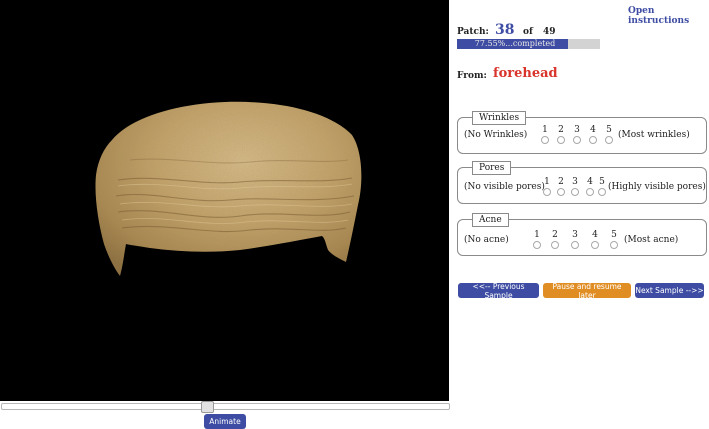 This screenshot has height=429, width=709. What do you see at coordinates (525, 73) in the screenshot?
I see `from-value: forehead` at bounding box center [525, 73].